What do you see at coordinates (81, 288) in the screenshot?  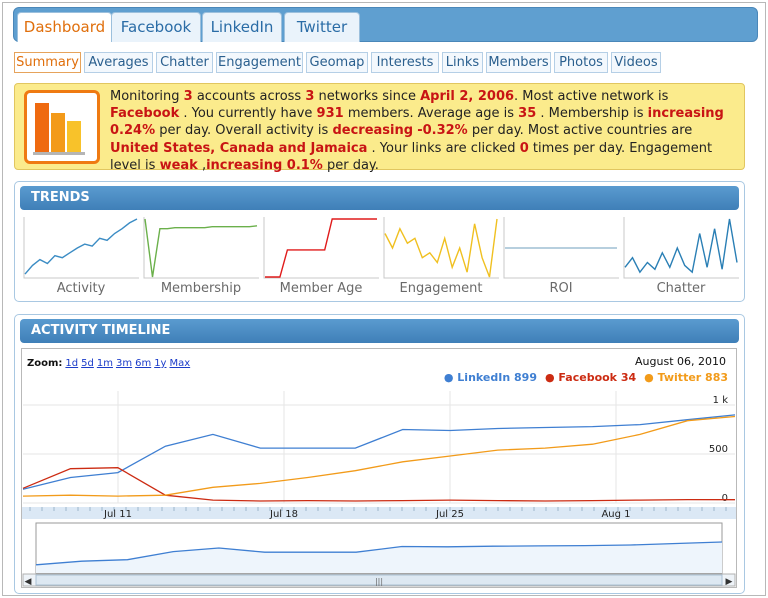 I see `trend-label: Activity` at bounding box center [81, 288].